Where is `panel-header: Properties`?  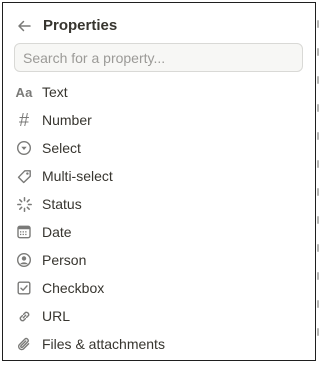
panel-header: Properties is located at coordinates (159, 25).